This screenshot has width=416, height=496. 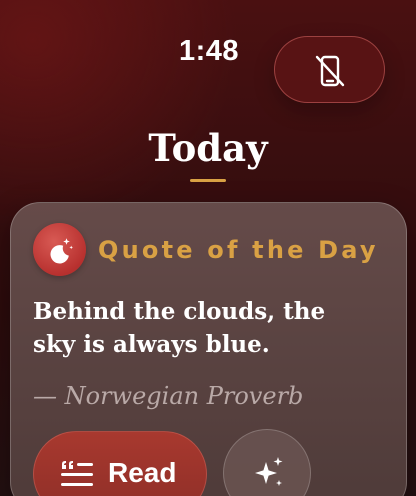 I want to click on phone-off-icon, so click(x=330, y=71).